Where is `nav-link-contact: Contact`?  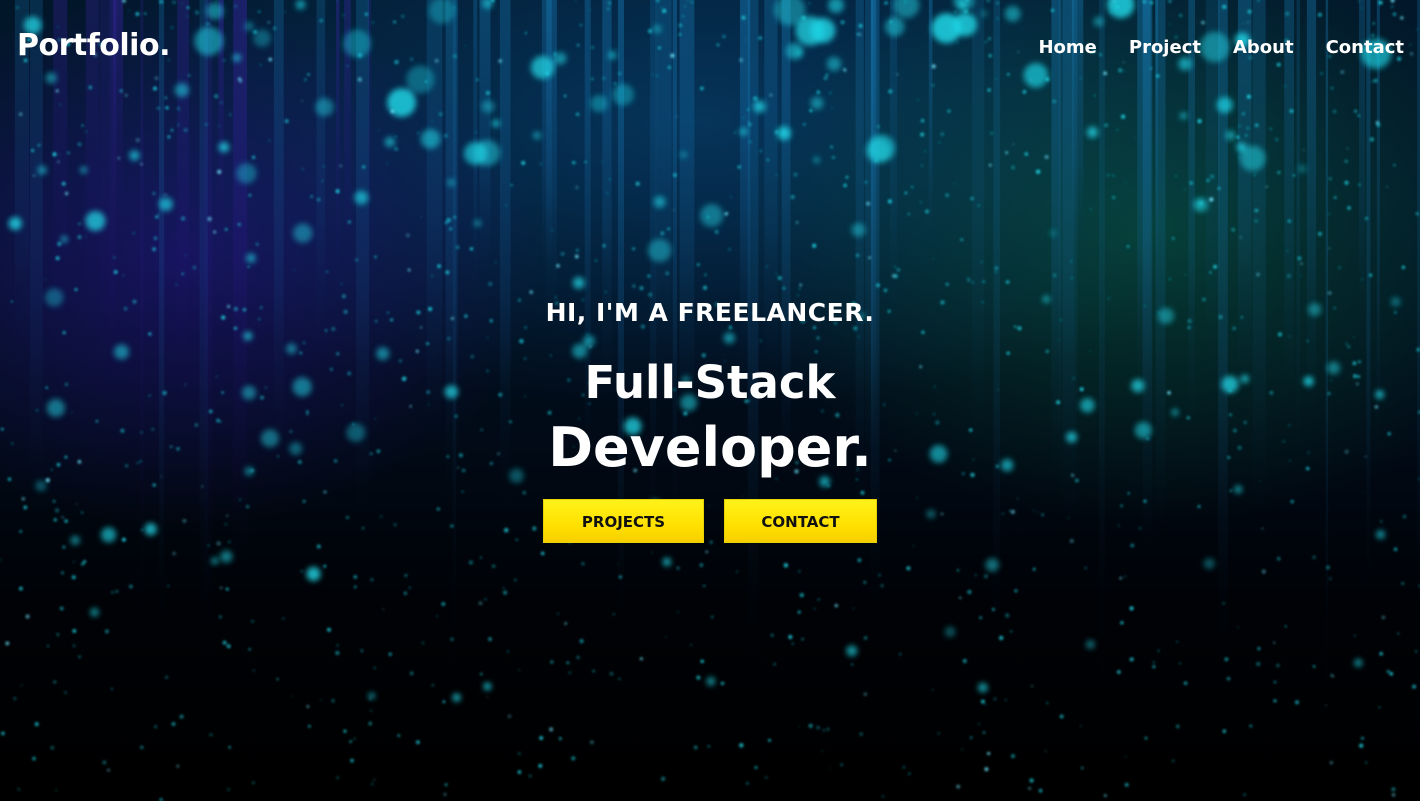
nav-link-contact: Contact is located at coordinates (1365, 47).